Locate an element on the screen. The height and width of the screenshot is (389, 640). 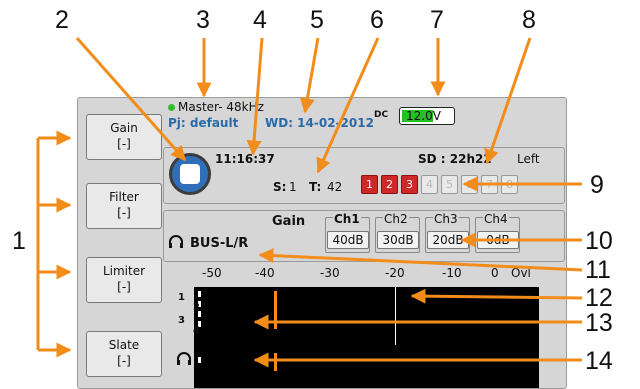
filter-button: Filter [-] is located at coordinates (124, 206).